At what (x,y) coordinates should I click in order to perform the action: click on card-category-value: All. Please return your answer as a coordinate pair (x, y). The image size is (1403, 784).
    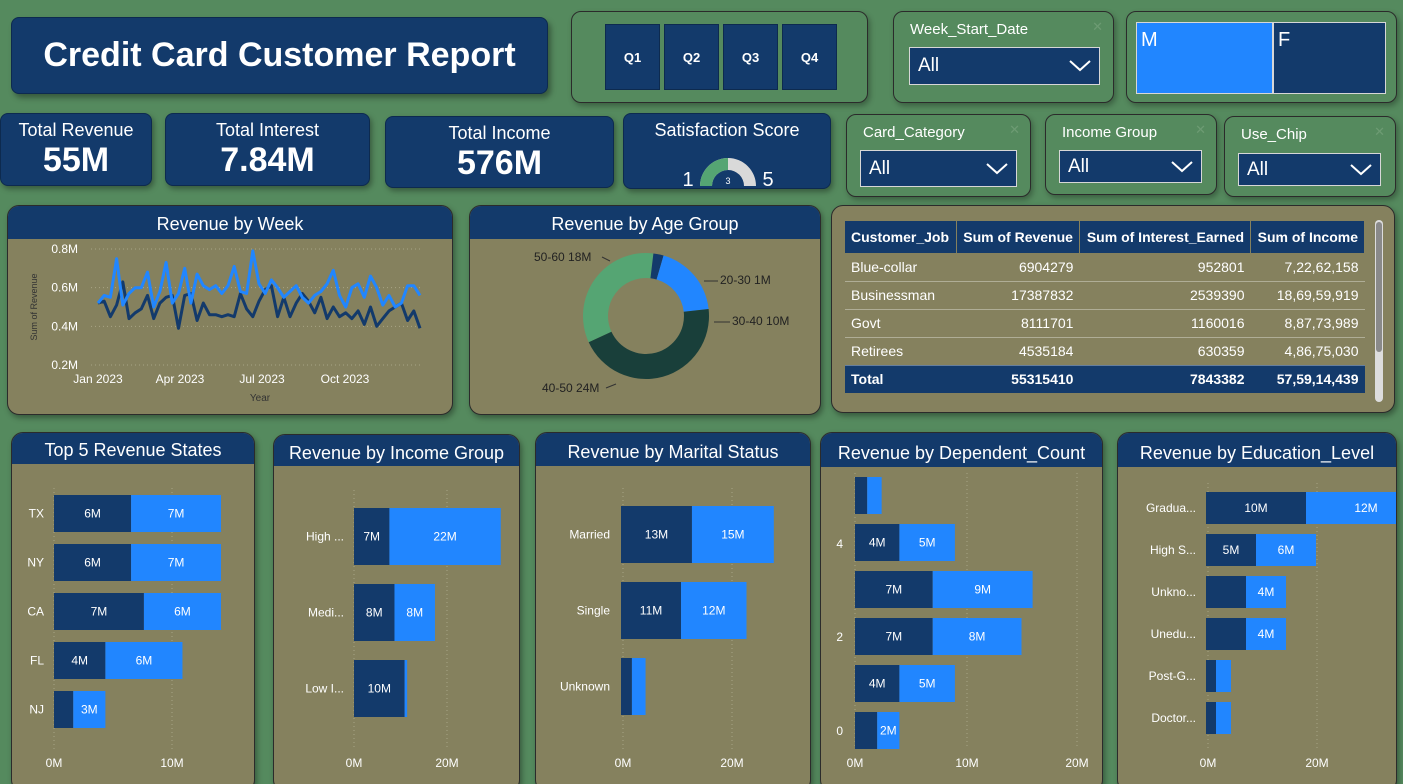
    Looking at the image, I should click on (880, 168).